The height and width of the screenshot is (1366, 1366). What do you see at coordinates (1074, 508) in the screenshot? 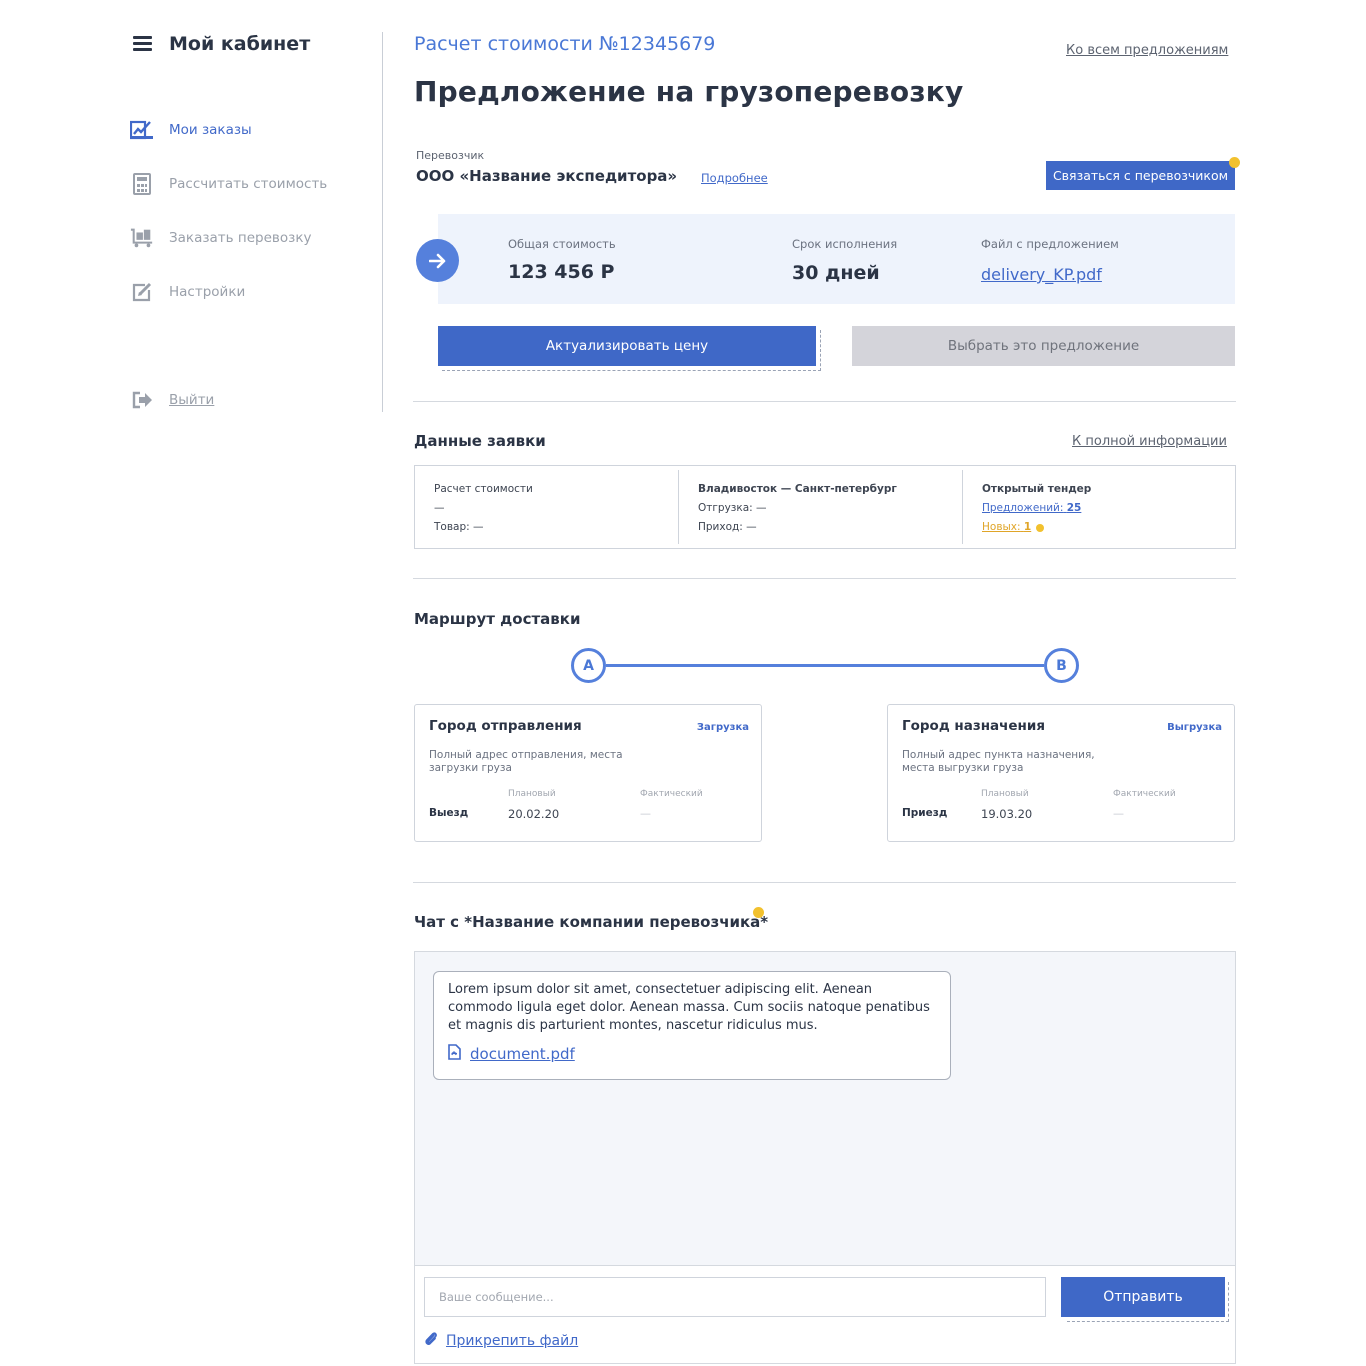
I see `offers-count-value: 25` at bounding box center [1074, 508].